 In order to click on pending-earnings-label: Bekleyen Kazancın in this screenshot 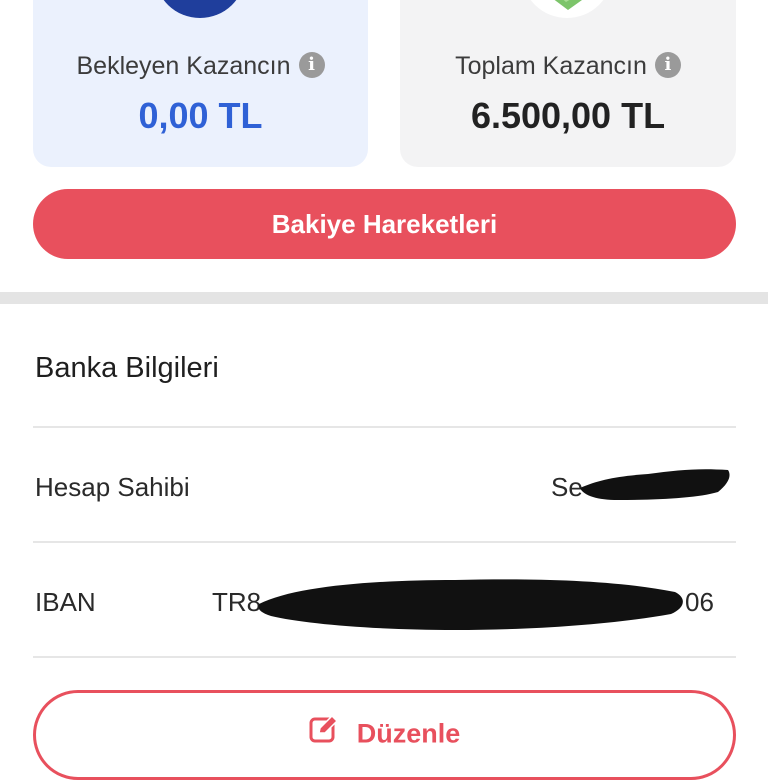, I will do `click(183, 66)`.